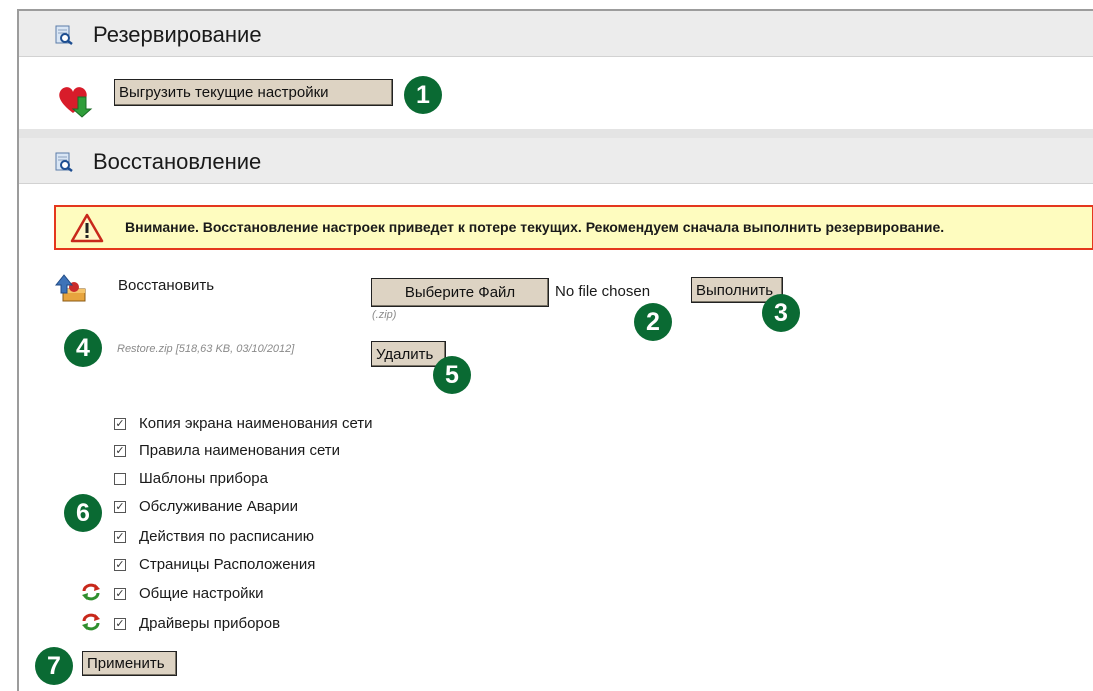  What do you see at coordinates (240, 450) in the screenshot?
I see `option-label: Правила наименования сети` at bounding box center [240, 450].